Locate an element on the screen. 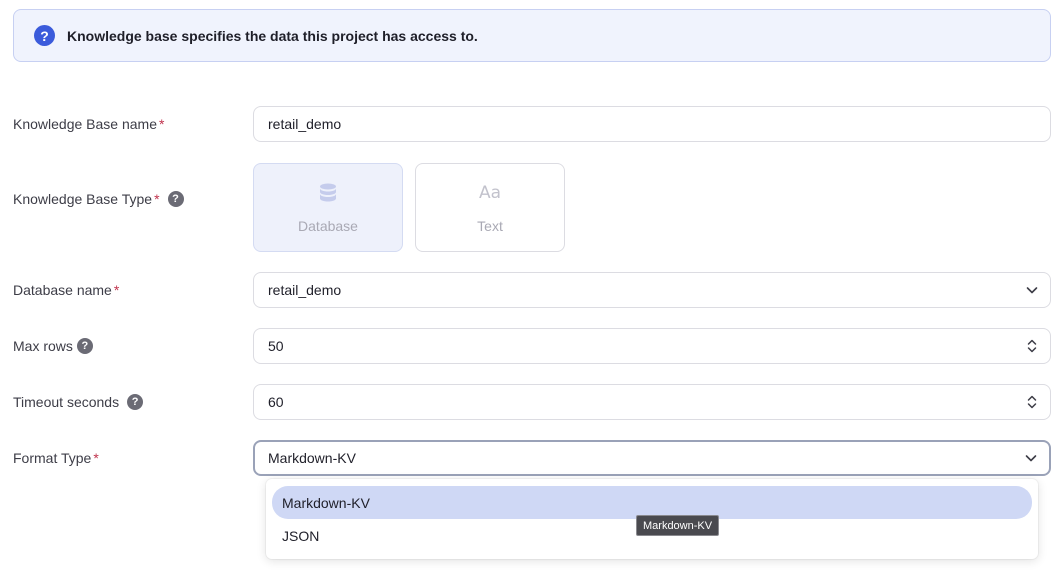  timeout-value: 60 is located at coordinates (276, 402).